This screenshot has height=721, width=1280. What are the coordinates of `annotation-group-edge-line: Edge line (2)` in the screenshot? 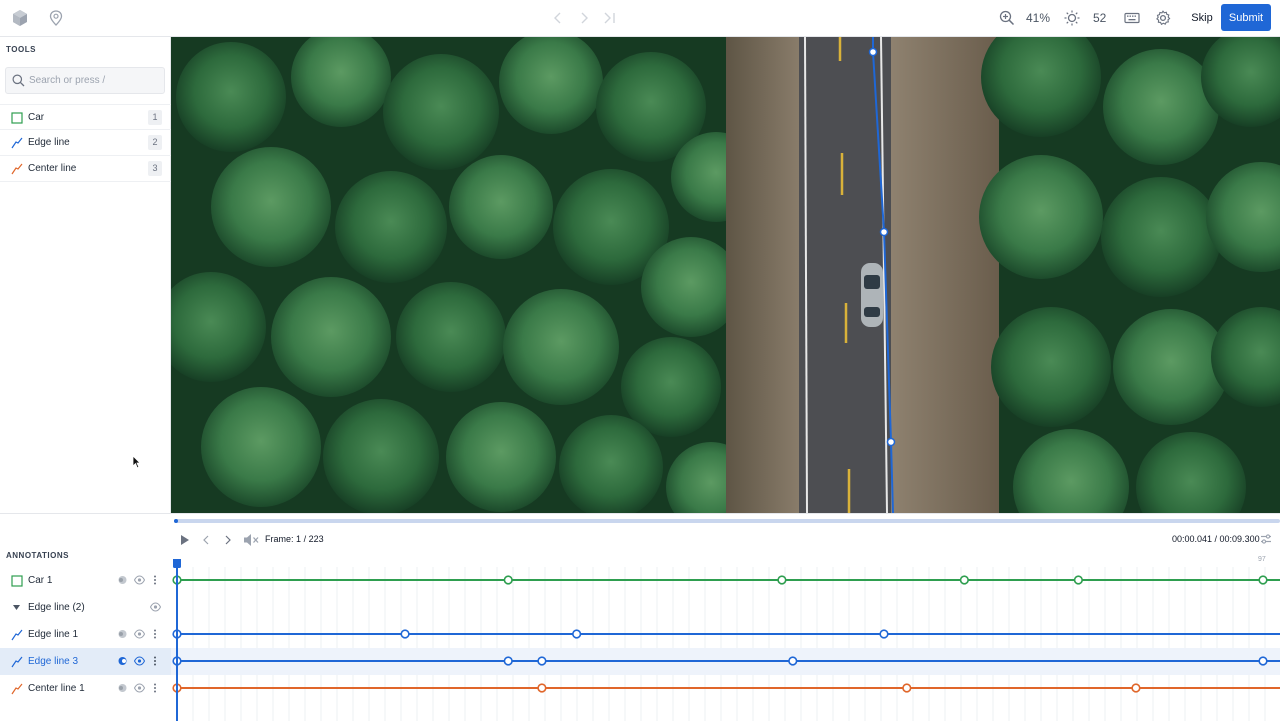 It's located at (85, 607).